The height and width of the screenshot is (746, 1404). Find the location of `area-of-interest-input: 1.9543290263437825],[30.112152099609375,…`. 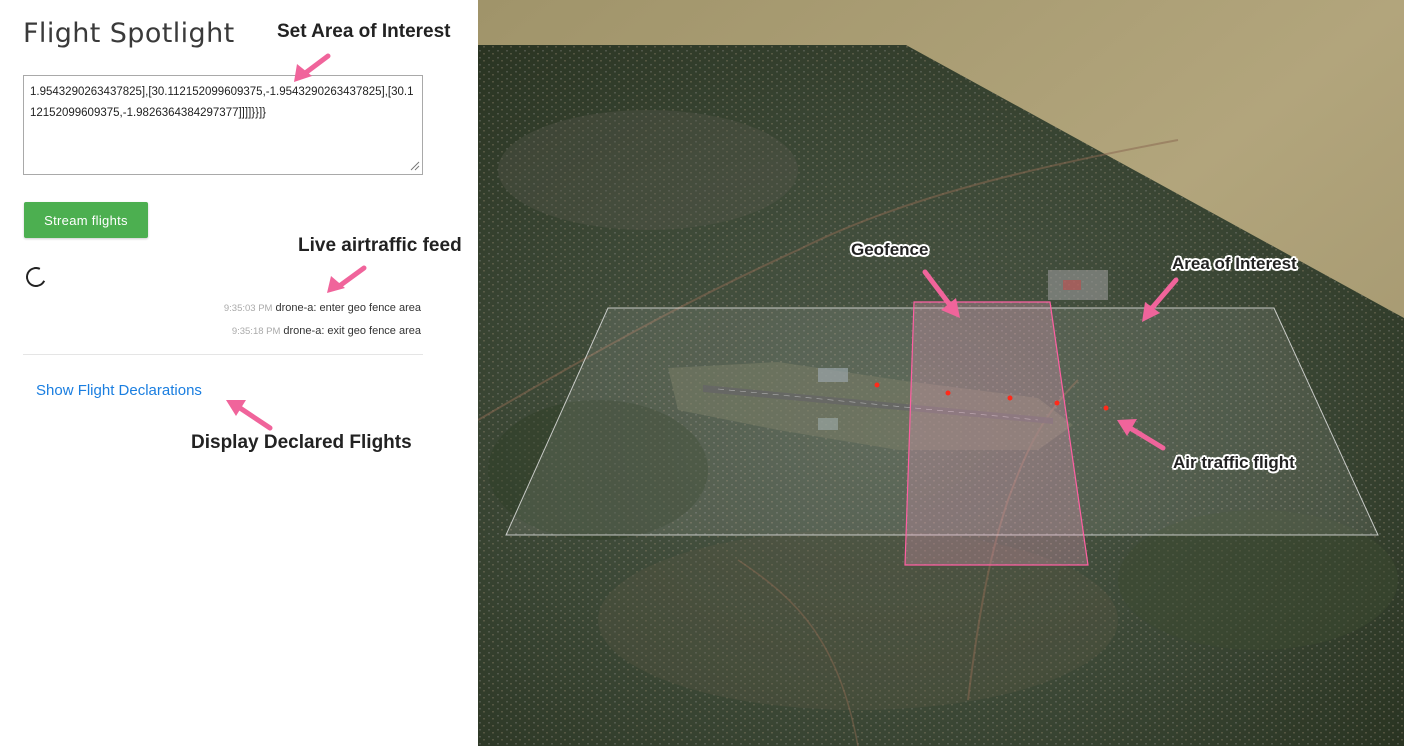

area-of-interest-input: 1.9543290263437825],[30.112152099609375,… is located at coordinates (223, 125).